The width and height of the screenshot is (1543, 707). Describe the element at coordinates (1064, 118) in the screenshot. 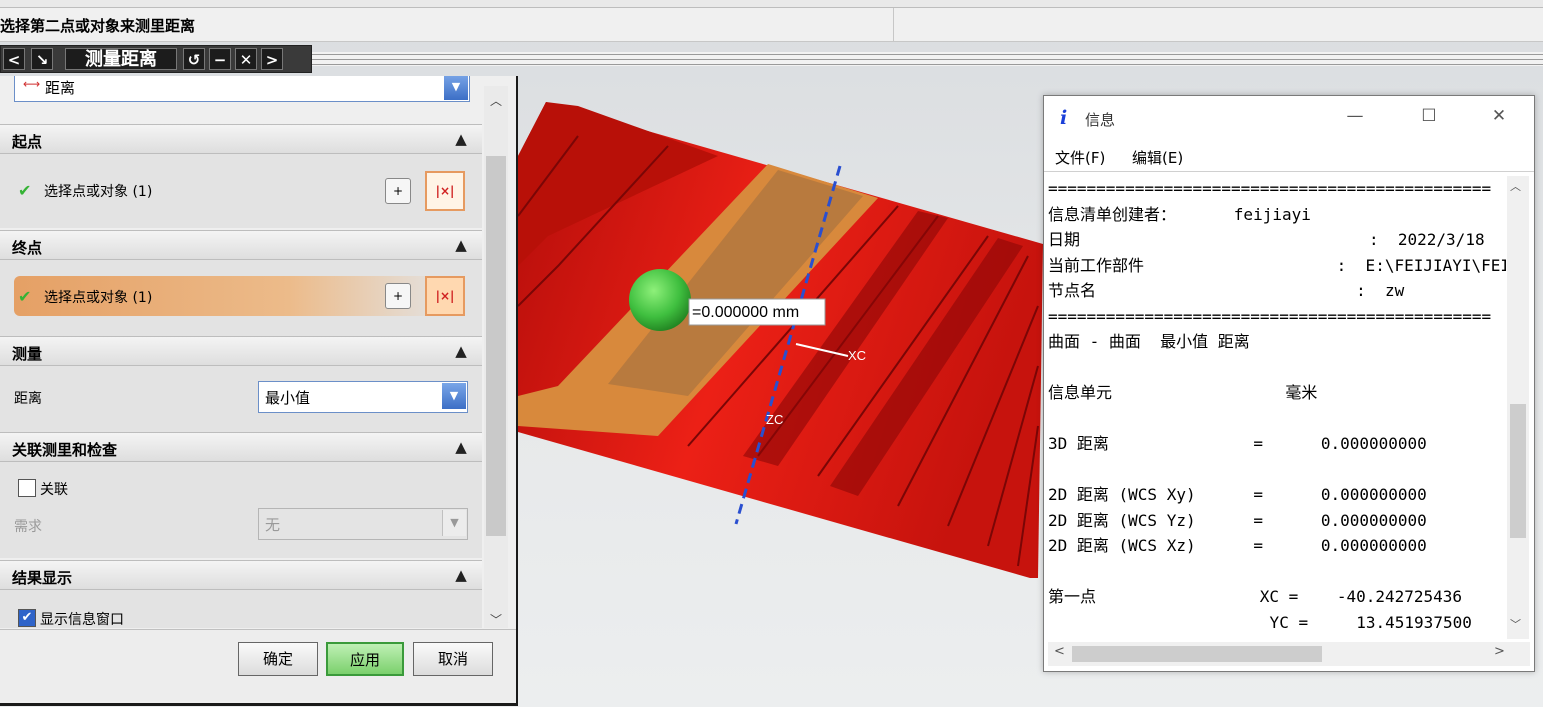

I see `info-icon: i` at that location.